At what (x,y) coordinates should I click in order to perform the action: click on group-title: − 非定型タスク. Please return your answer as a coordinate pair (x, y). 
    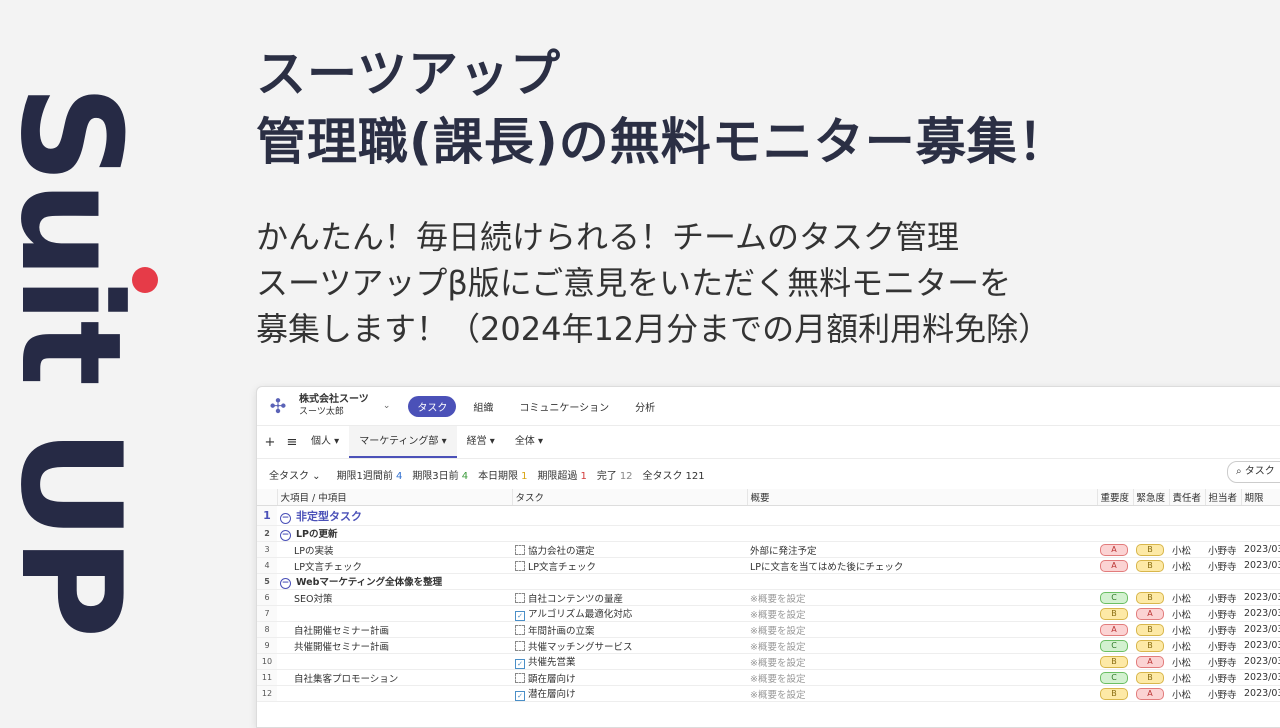
    Looking at the image, I should click on (778, 515).